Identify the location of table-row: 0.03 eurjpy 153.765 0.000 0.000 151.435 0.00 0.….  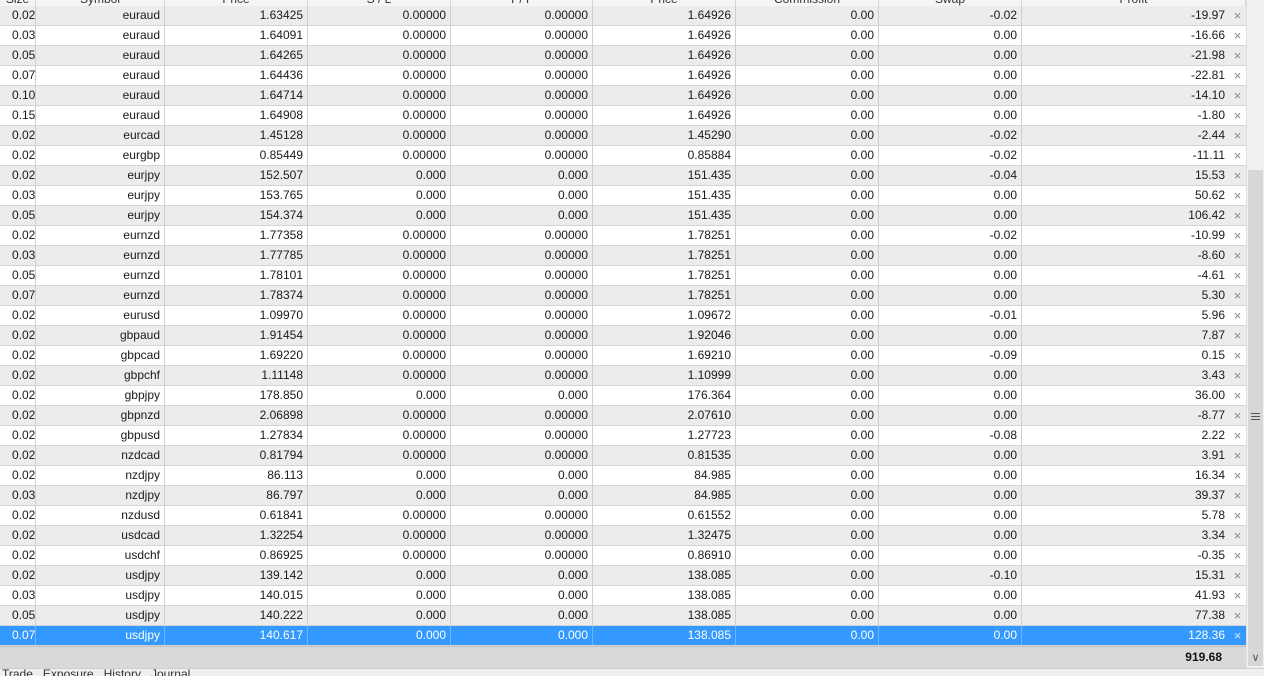
(623, 196).